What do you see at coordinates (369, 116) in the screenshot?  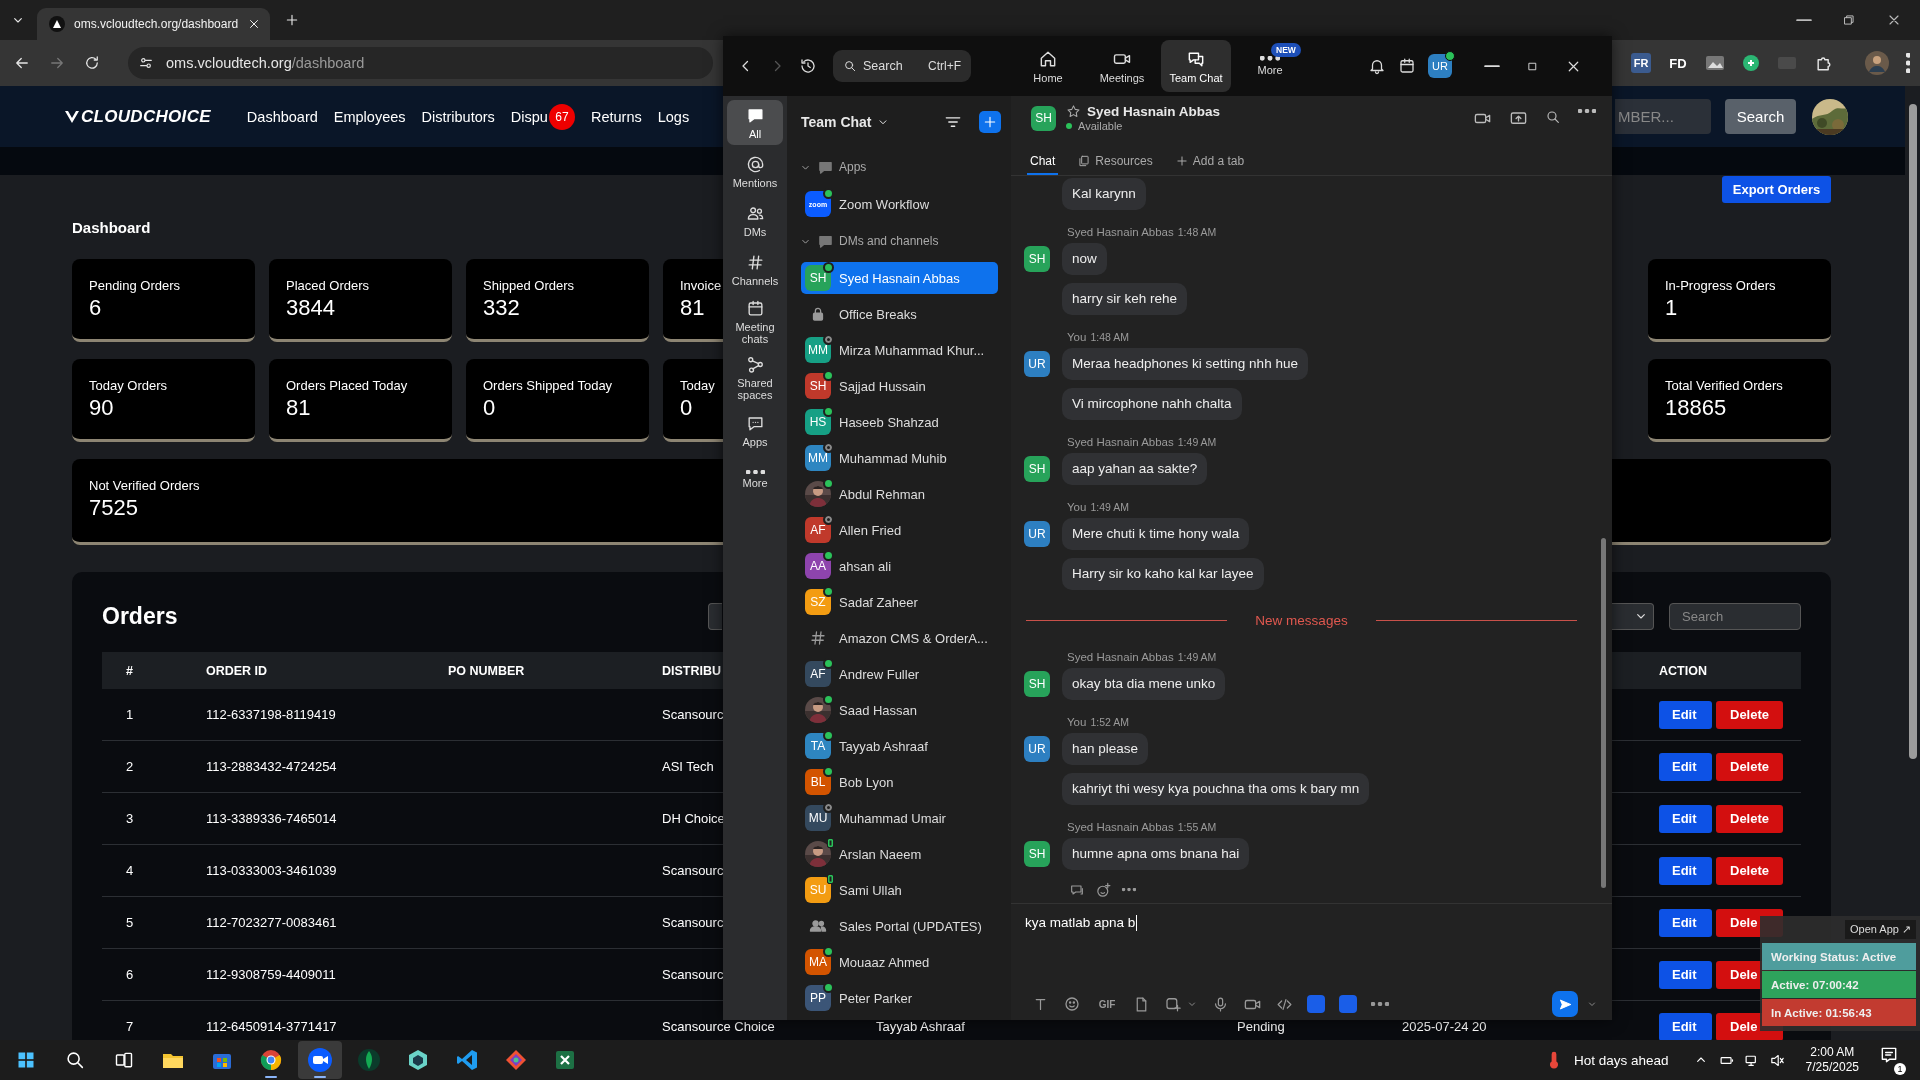 I see `nav-link: Employees` at bounding box center [369, 116].